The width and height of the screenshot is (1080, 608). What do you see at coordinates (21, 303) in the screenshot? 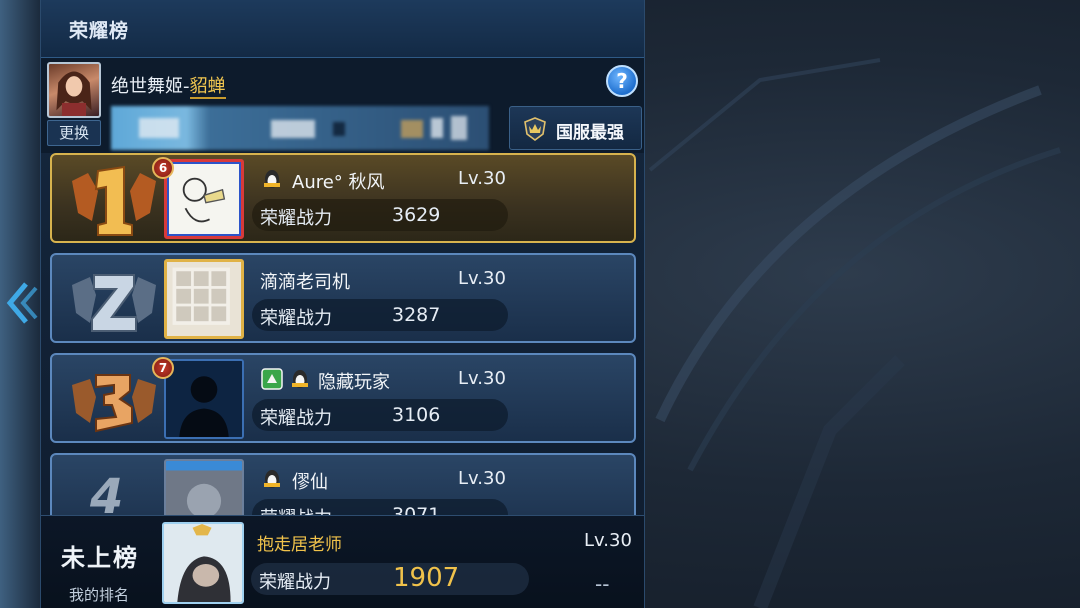
I see `back-arrow-icon` at bounding box center [21, 303].